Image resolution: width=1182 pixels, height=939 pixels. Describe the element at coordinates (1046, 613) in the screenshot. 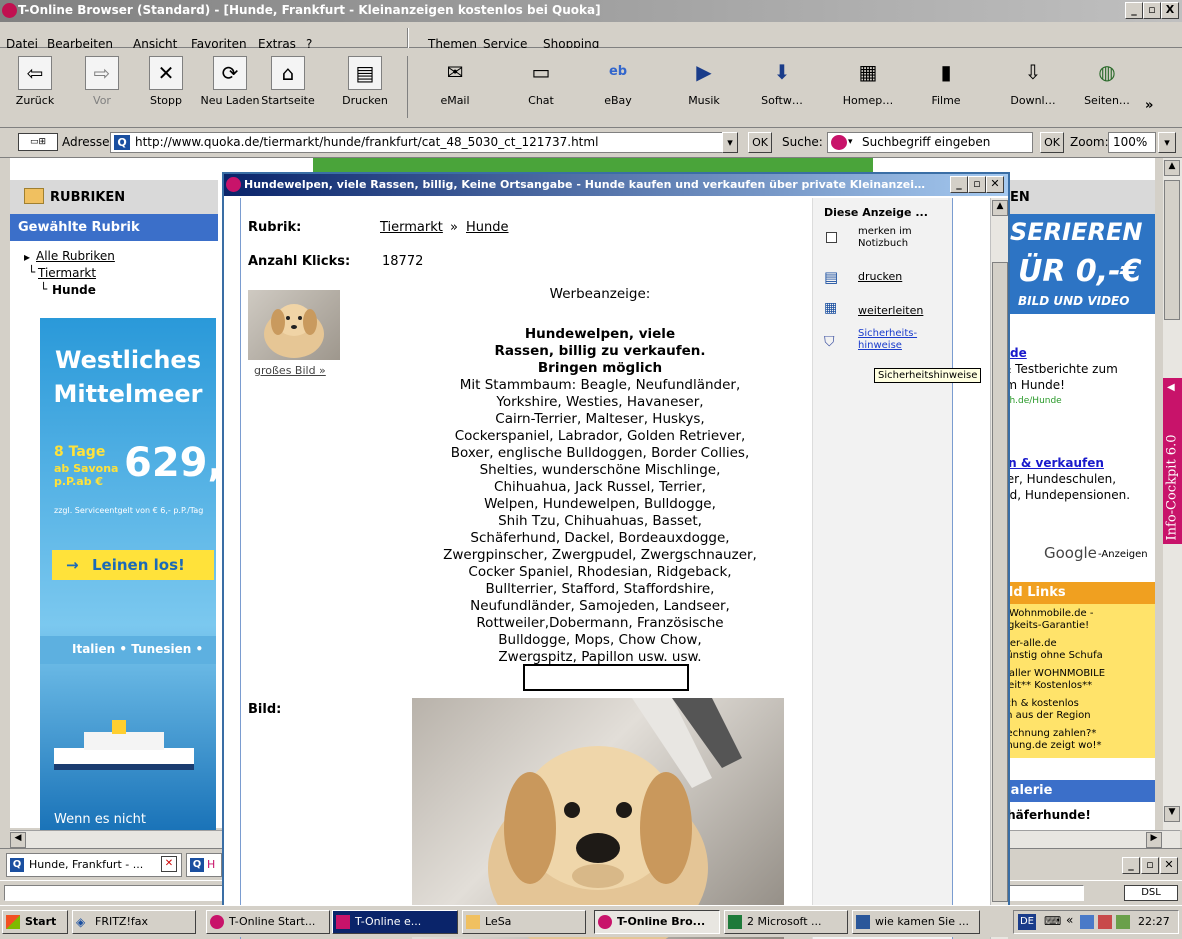

I see `gold-item: F-Wohnmobile.de -` at that location.